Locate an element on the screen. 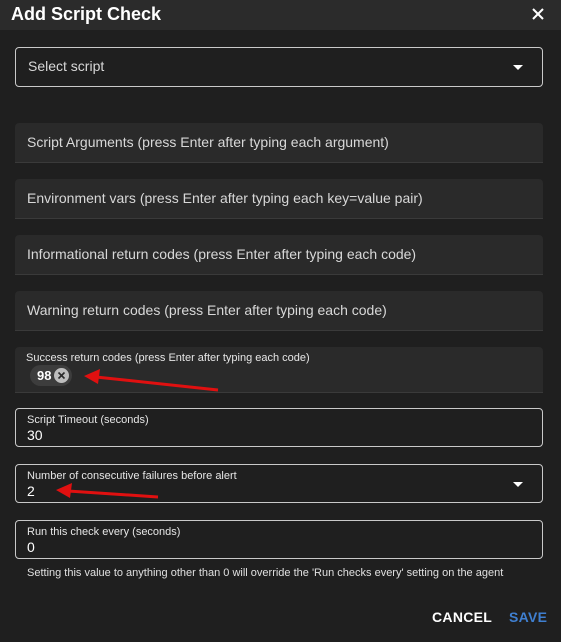 The width and height of the screenshot is (561, 642). chip-delete-icon is located at coordinates (62, 375).